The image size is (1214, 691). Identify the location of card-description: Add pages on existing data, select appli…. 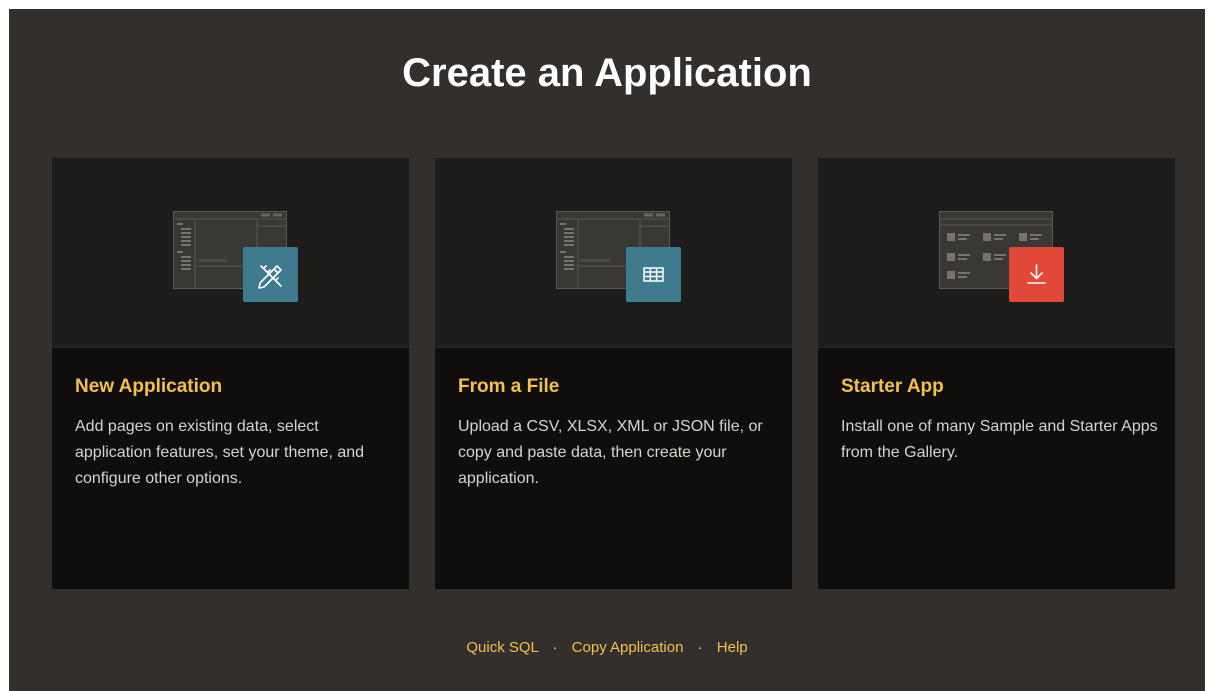
(220, 452).